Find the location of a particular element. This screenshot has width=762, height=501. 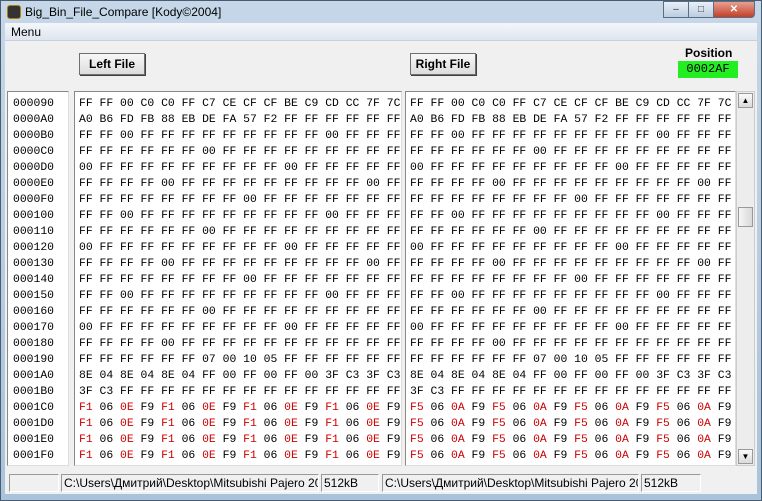

hex-byte: A0 is located at coordinates (417, 120).